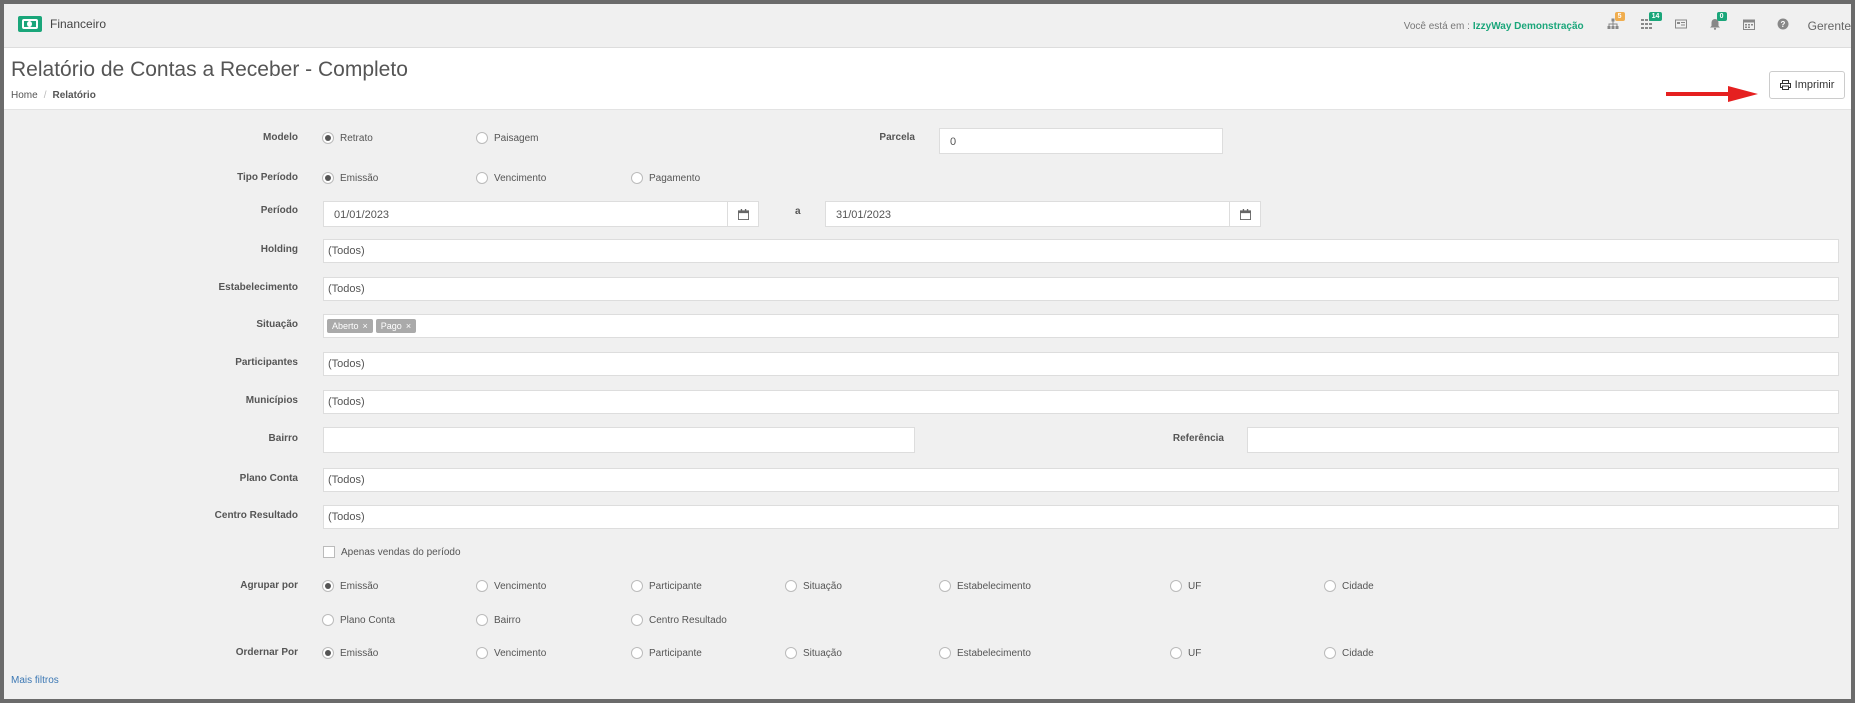  I want to click on parcela-input: 0, so click(1081, 141).